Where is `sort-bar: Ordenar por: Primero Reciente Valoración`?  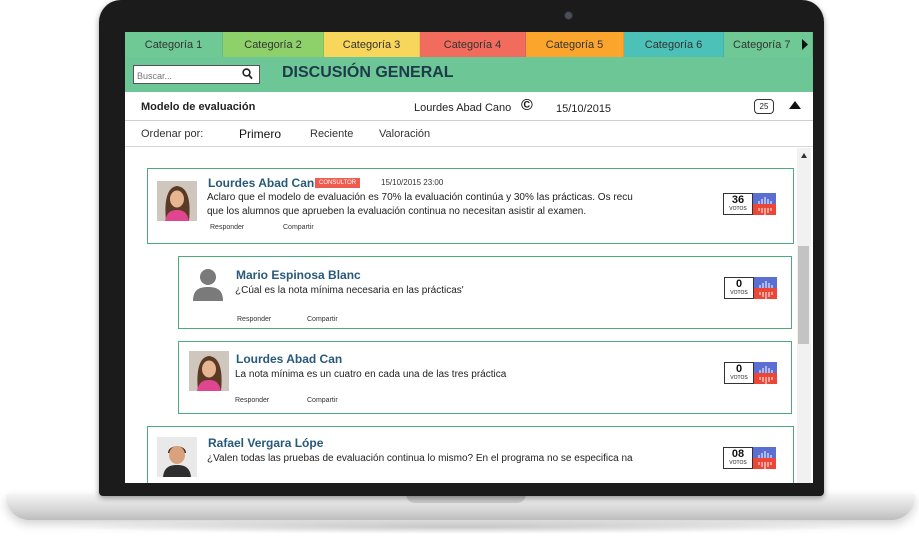
sort-bar: Ordenar por: Primero Reciente Valoración is located at coordinates (469, 134).